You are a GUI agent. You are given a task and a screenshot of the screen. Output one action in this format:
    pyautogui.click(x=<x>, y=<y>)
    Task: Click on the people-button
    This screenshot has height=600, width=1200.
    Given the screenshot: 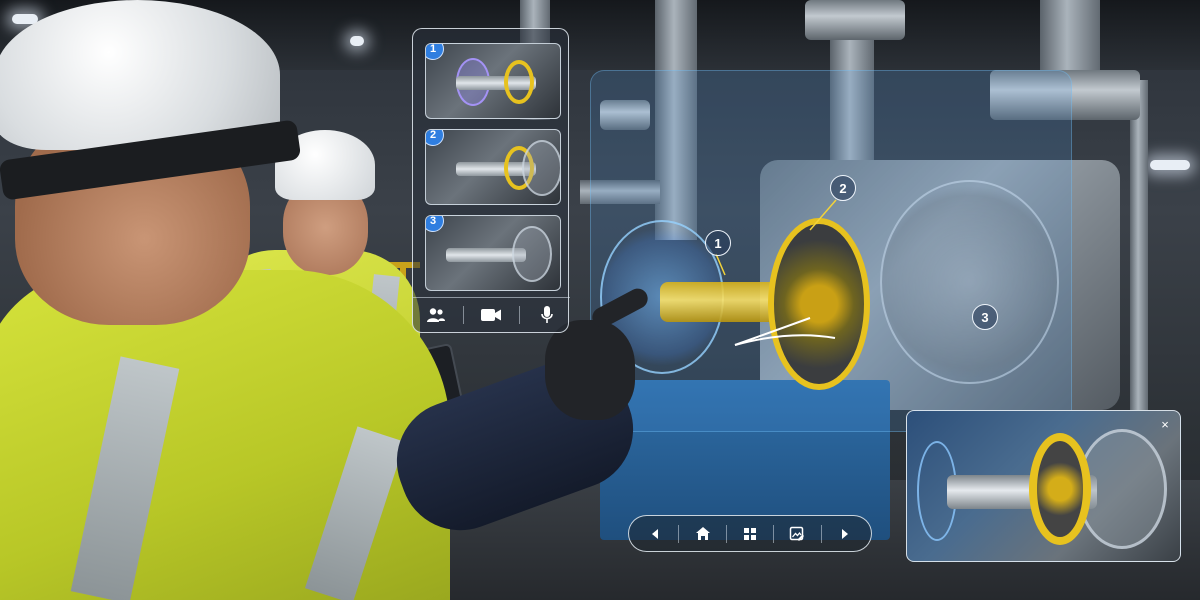 What is the action you would take?
    pyautogui.click(x=436, y=315)
    